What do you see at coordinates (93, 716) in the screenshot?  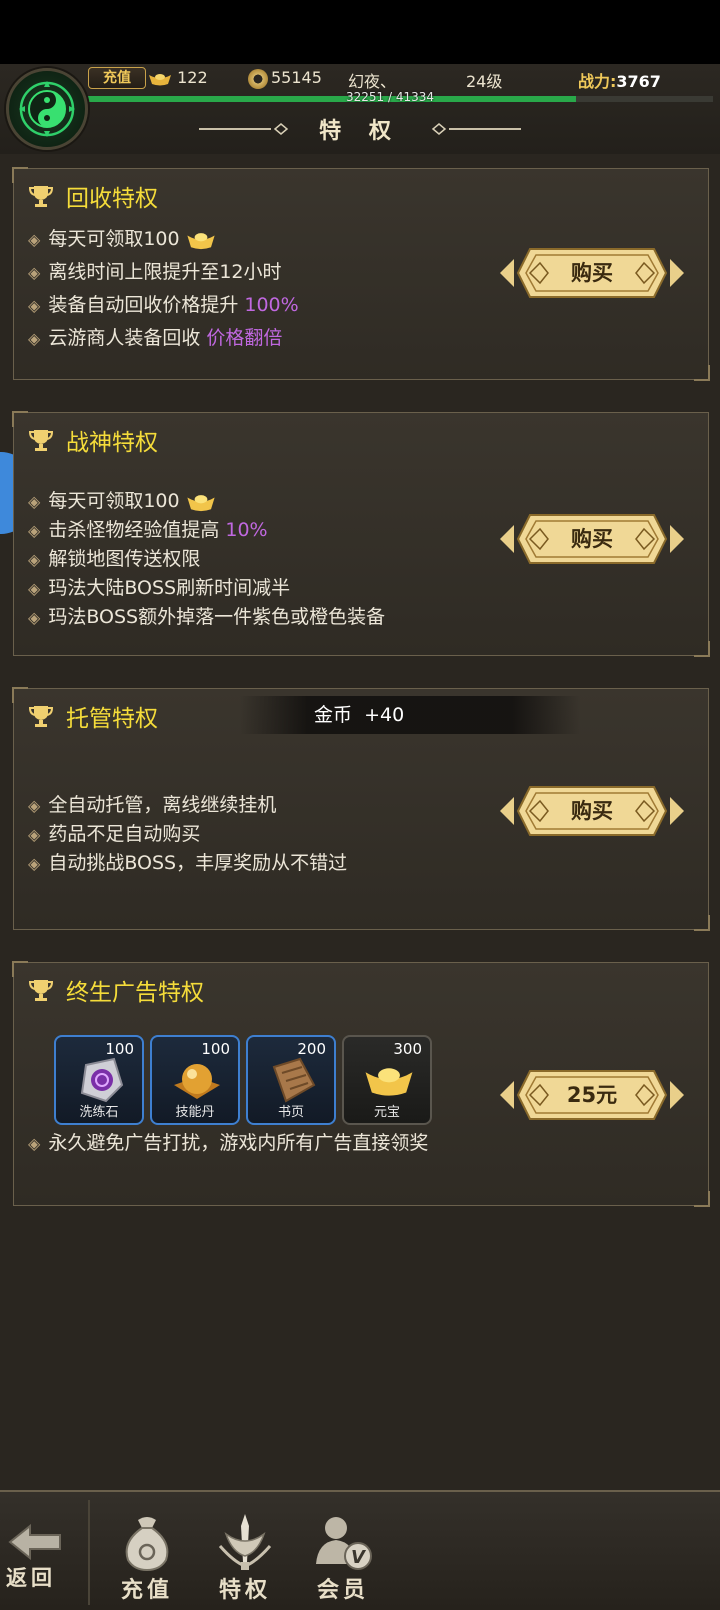 I see `panel-title: 托管特权` at bounding box center [93, 716].